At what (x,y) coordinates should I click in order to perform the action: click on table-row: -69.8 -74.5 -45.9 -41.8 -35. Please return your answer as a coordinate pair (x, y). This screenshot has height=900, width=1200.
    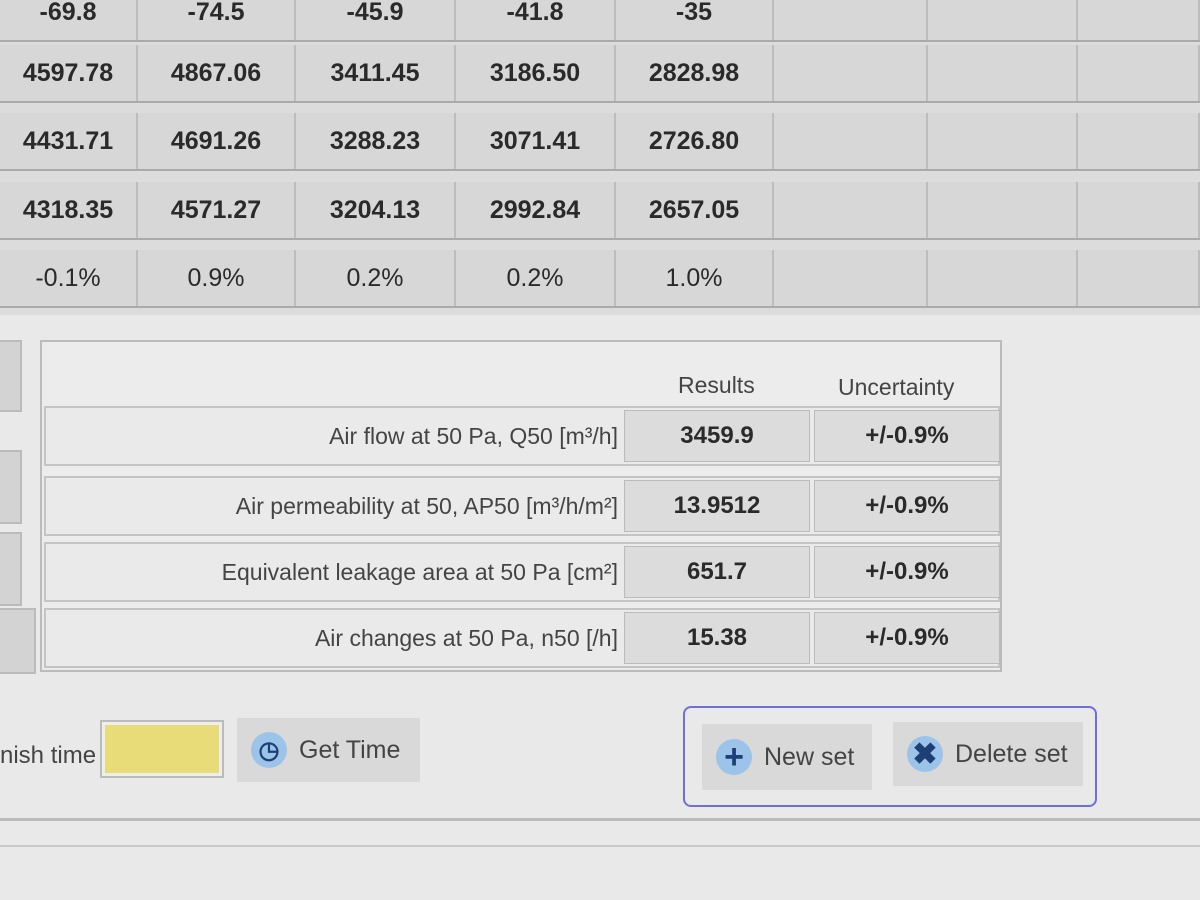
    Looking at the image, I should click on (600, 21).